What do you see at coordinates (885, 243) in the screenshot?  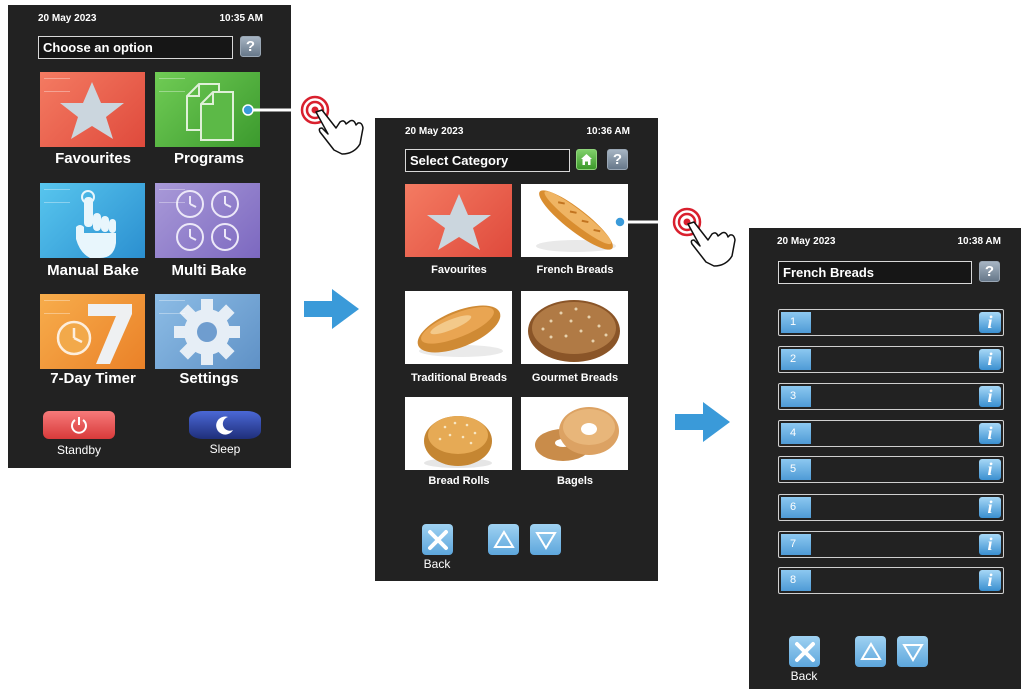 I see `status-bar: 20 May 2023 10:38 AM` at bounding box center [885, 243].